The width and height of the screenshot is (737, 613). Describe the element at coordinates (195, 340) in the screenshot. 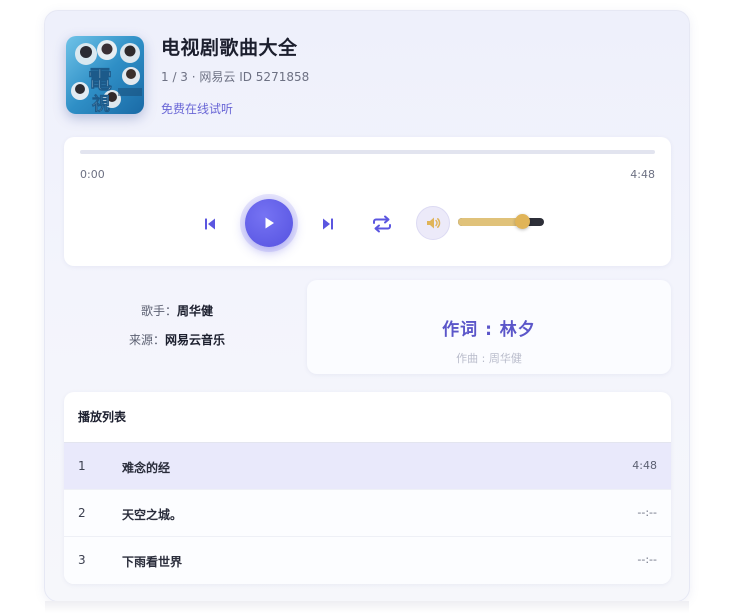

I see `source-name: 网易云音乐` at that location.